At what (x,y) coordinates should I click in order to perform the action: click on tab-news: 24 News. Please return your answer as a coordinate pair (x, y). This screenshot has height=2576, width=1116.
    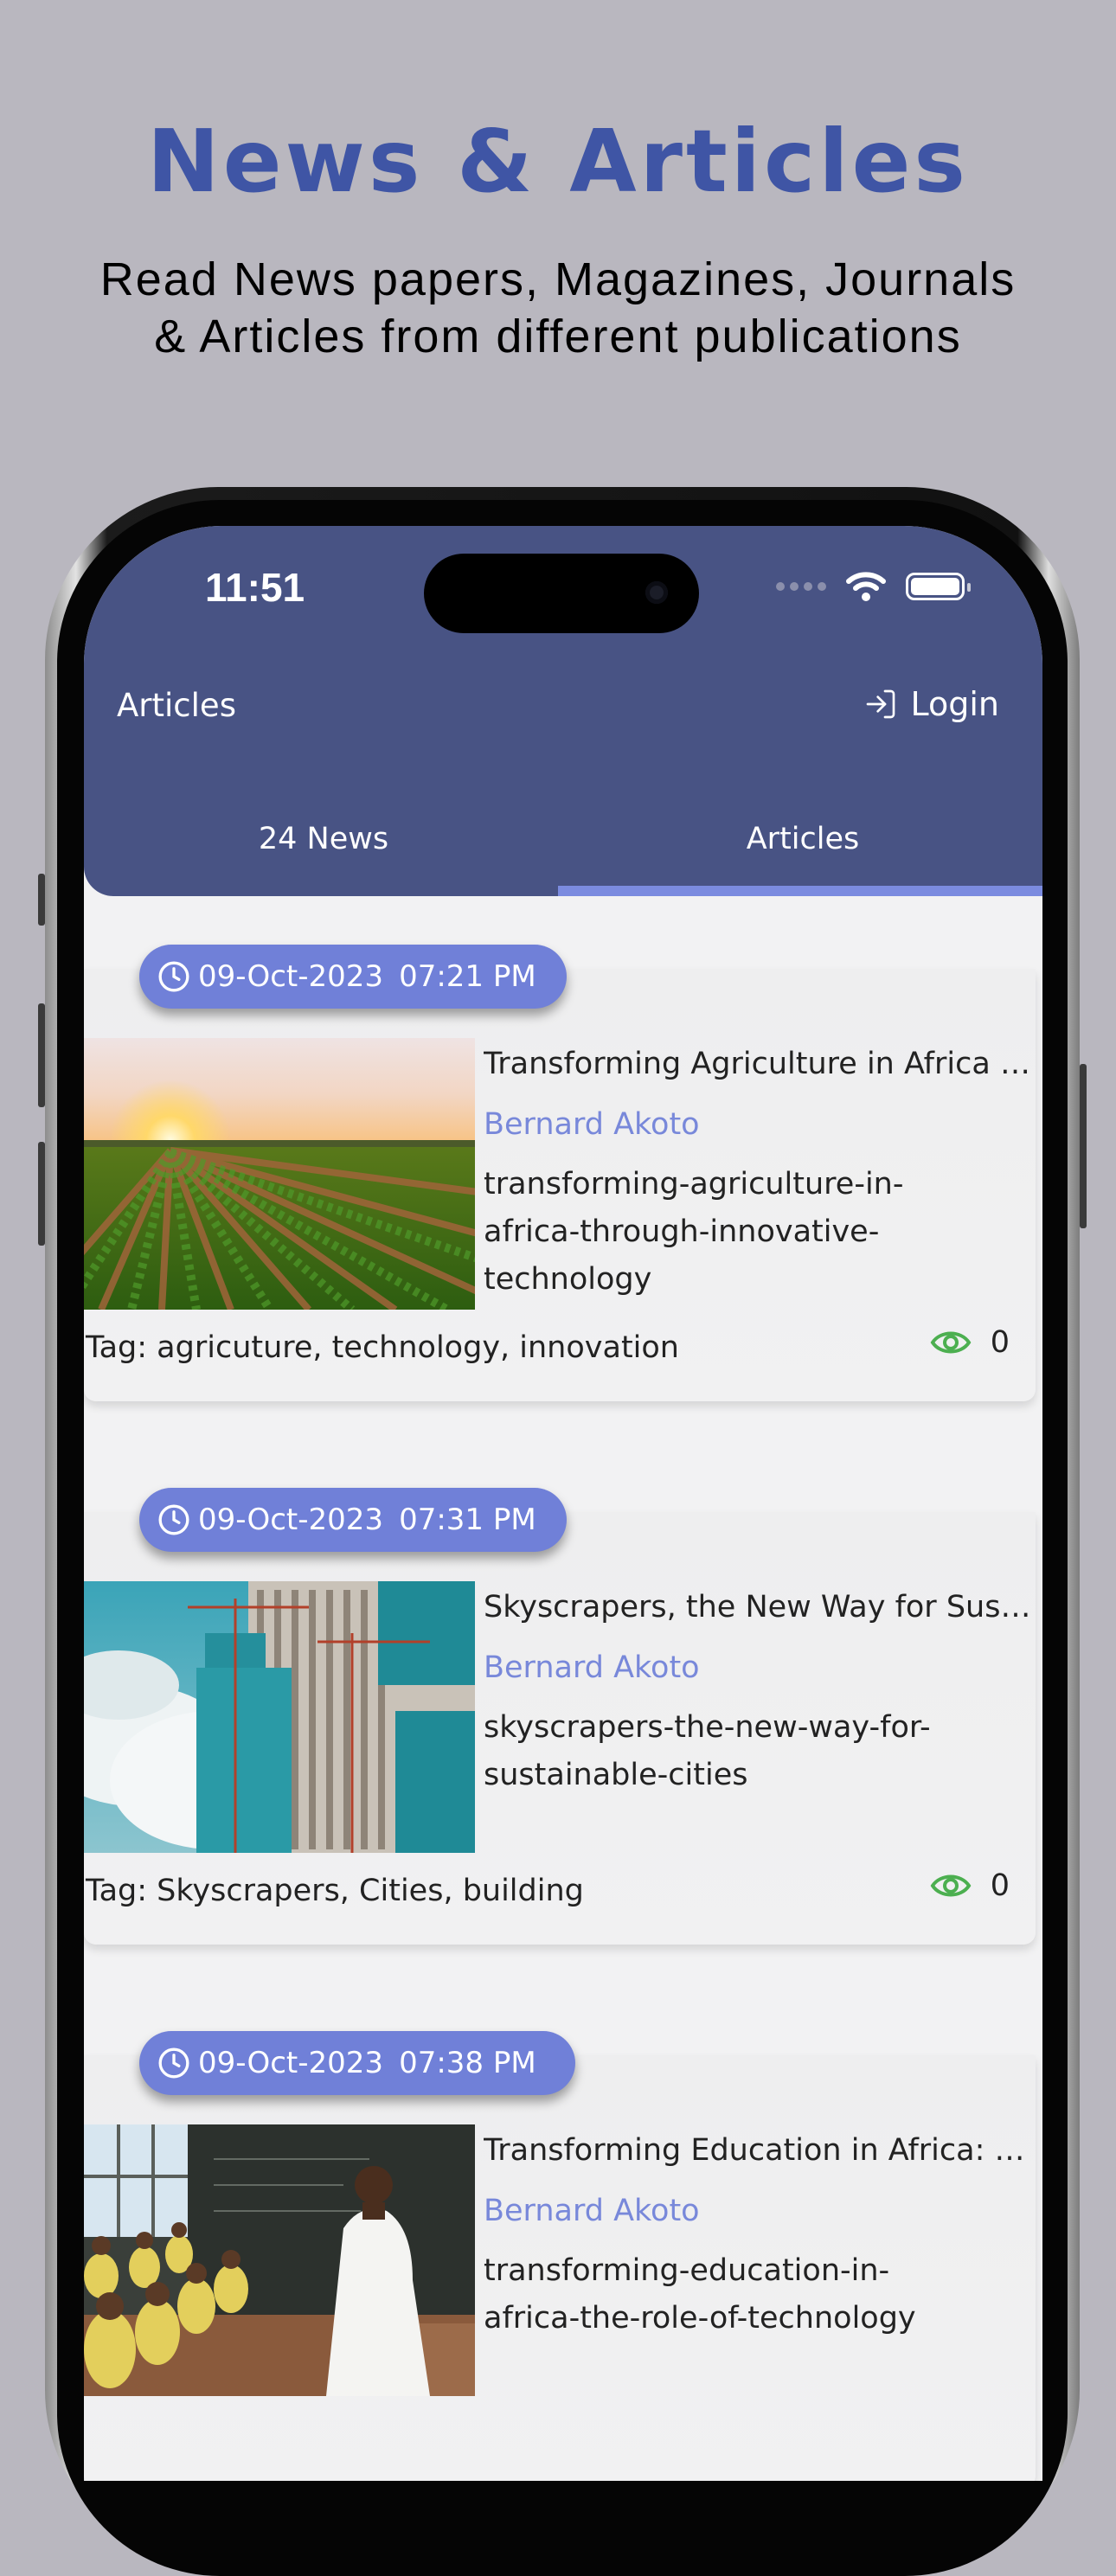
    Looking at the image, I should click on (323, 853).